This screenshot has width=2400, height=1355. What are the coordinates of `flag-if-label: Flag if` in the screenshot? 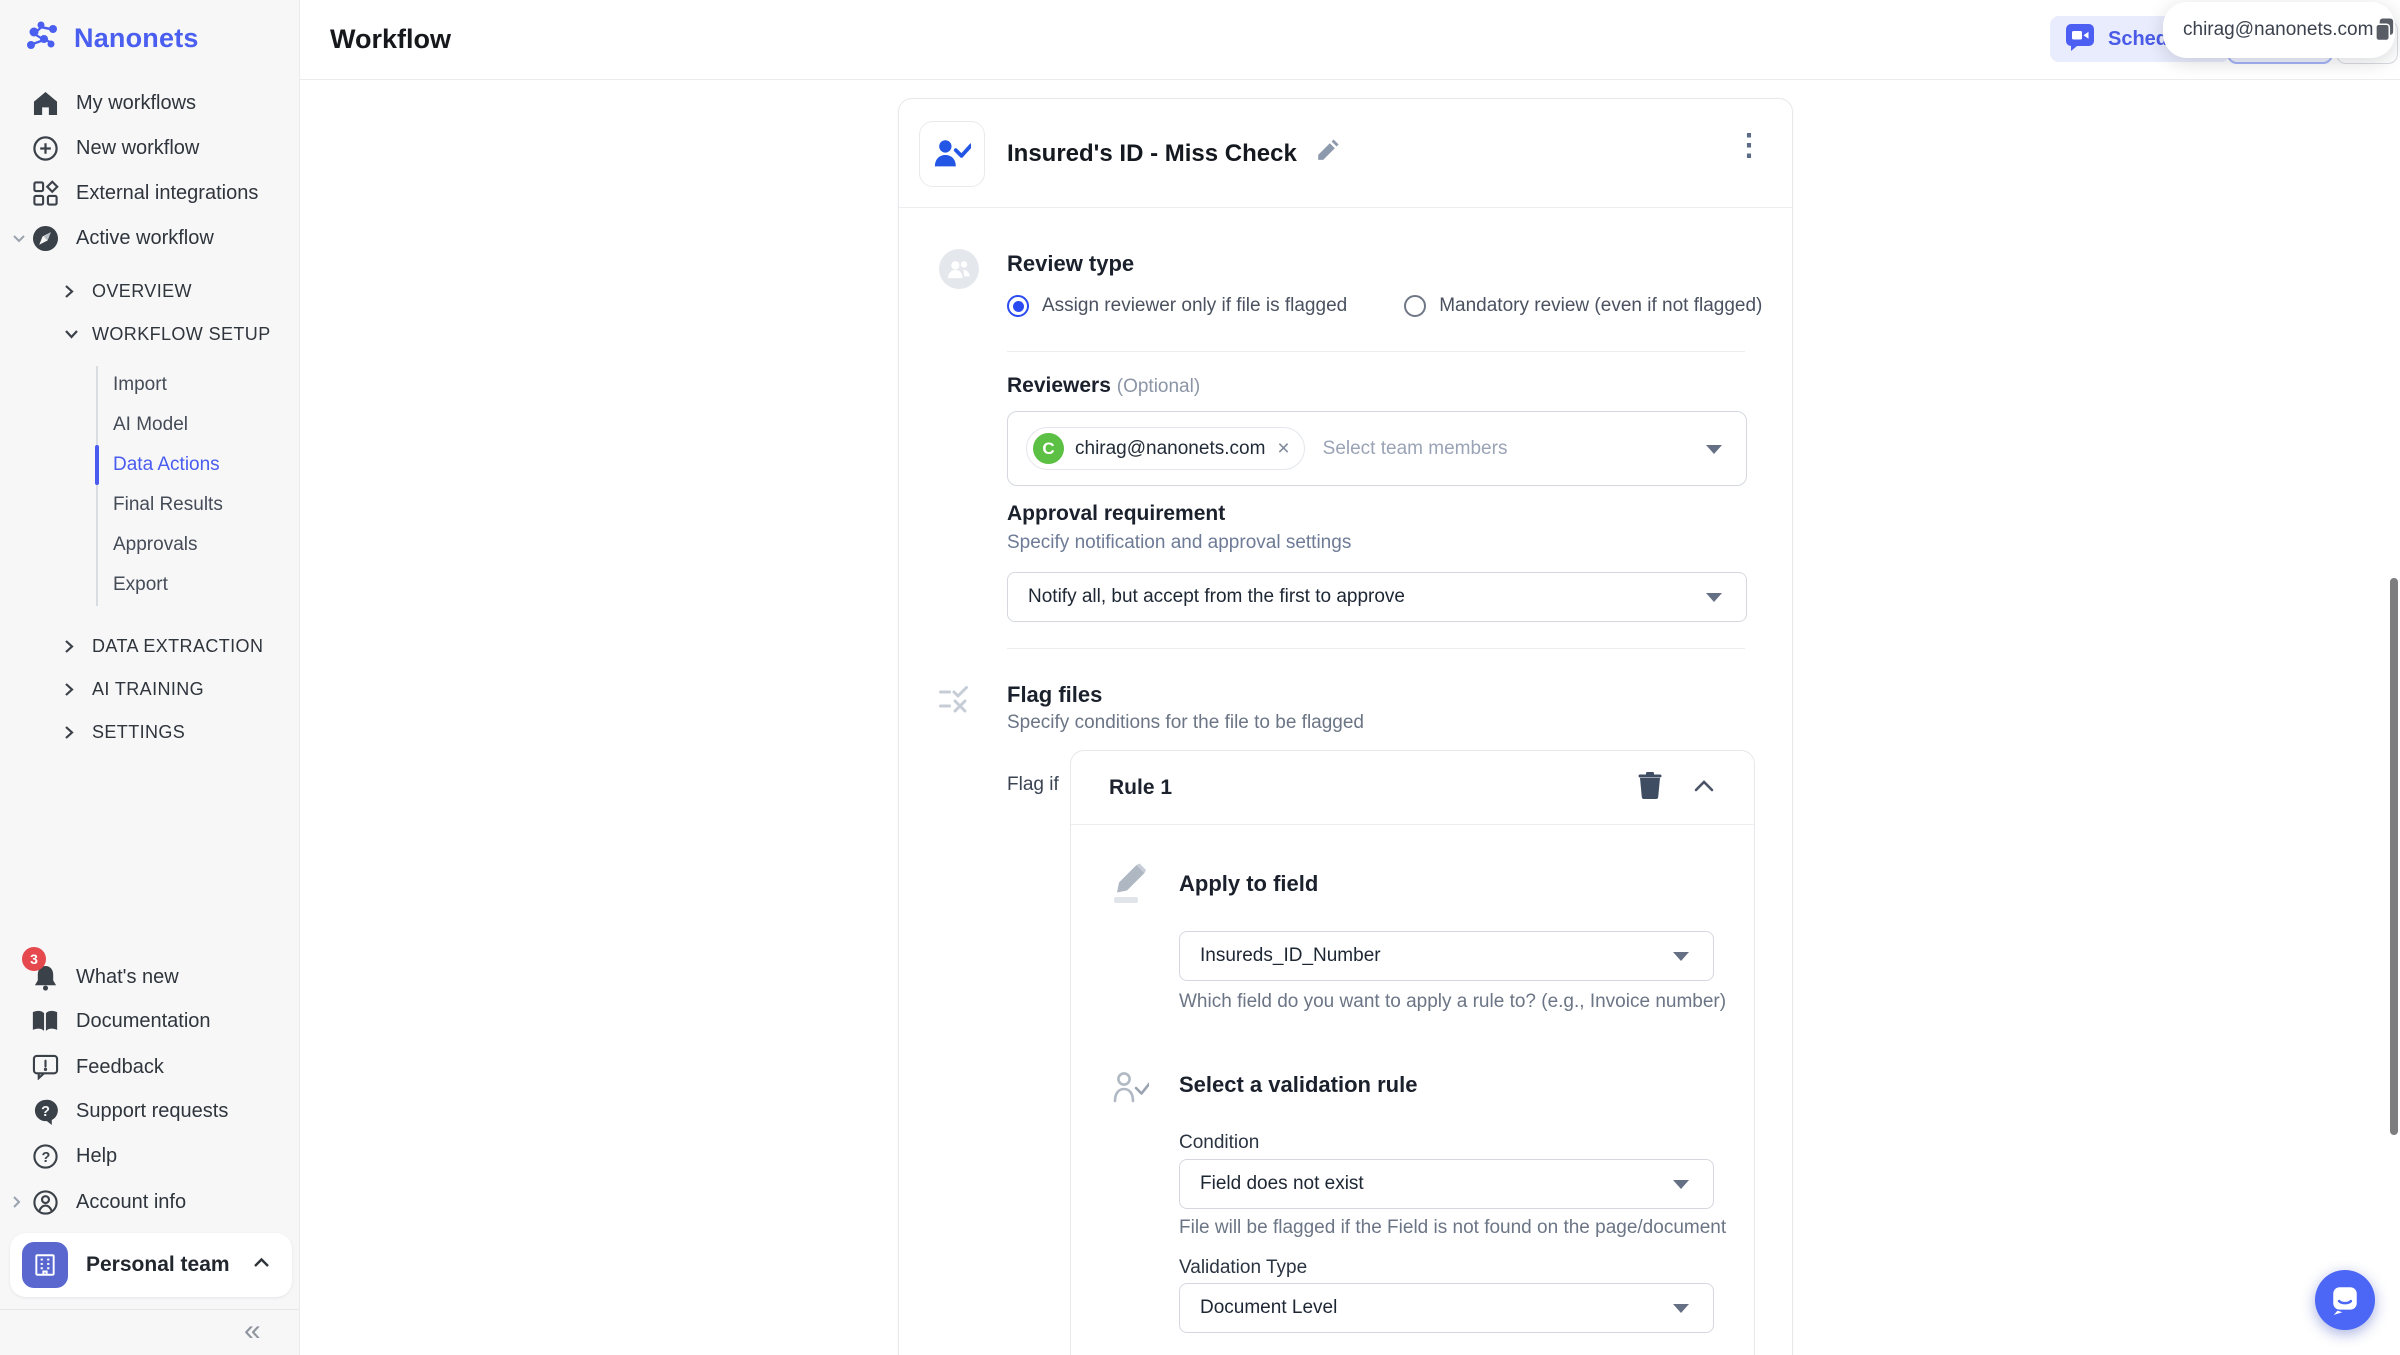 It's located at (1033, 784).